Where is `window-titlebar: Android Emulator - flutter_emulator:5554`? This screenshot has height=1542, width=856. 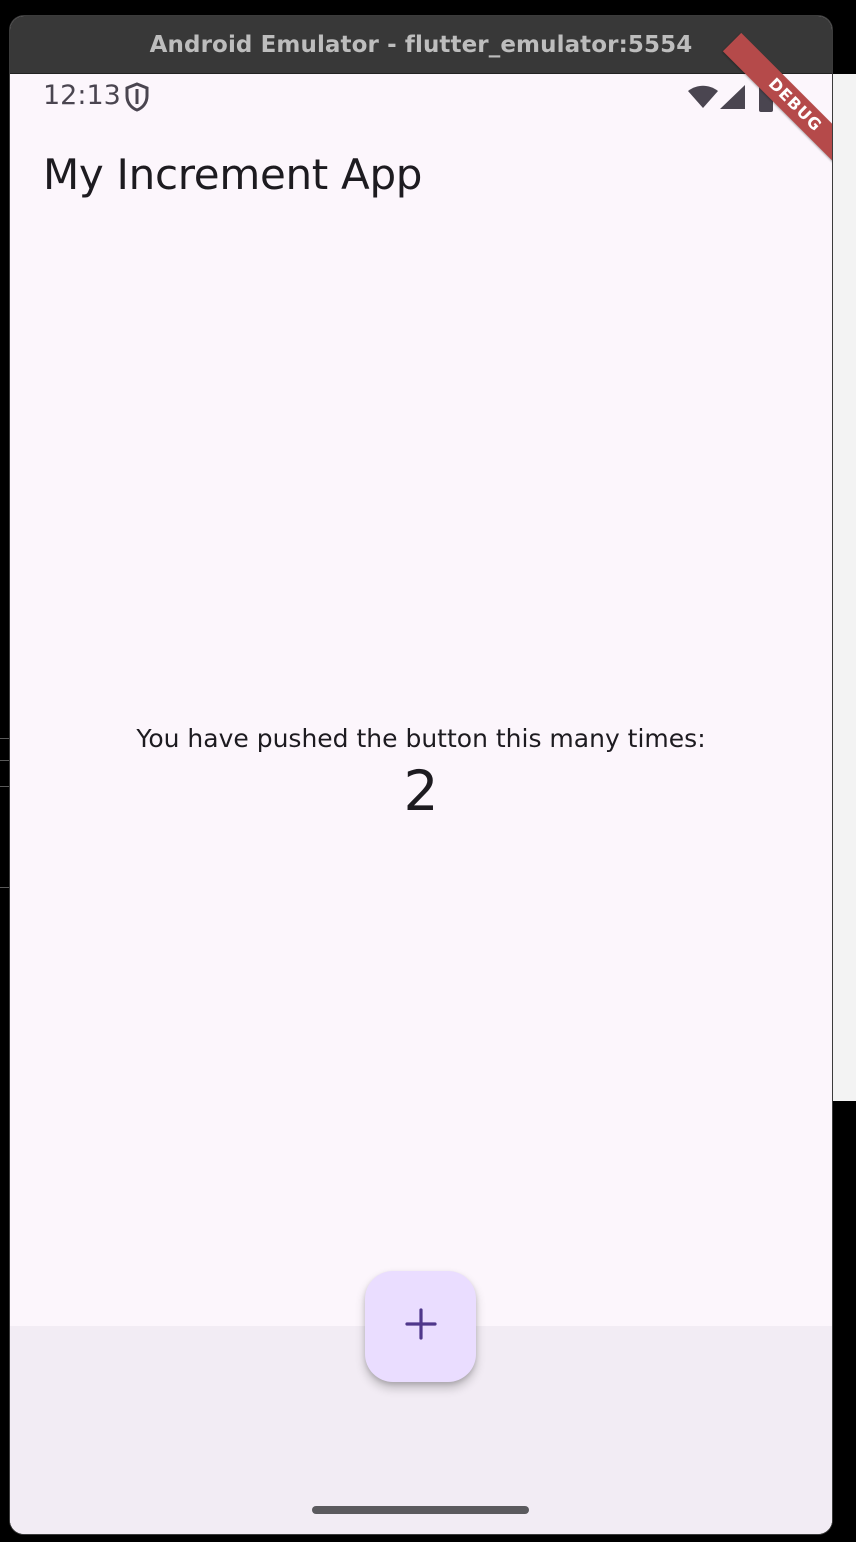
window-titlebar: Android Emulator - flutter_emulator:5554 is located at coordinates (421, 45).